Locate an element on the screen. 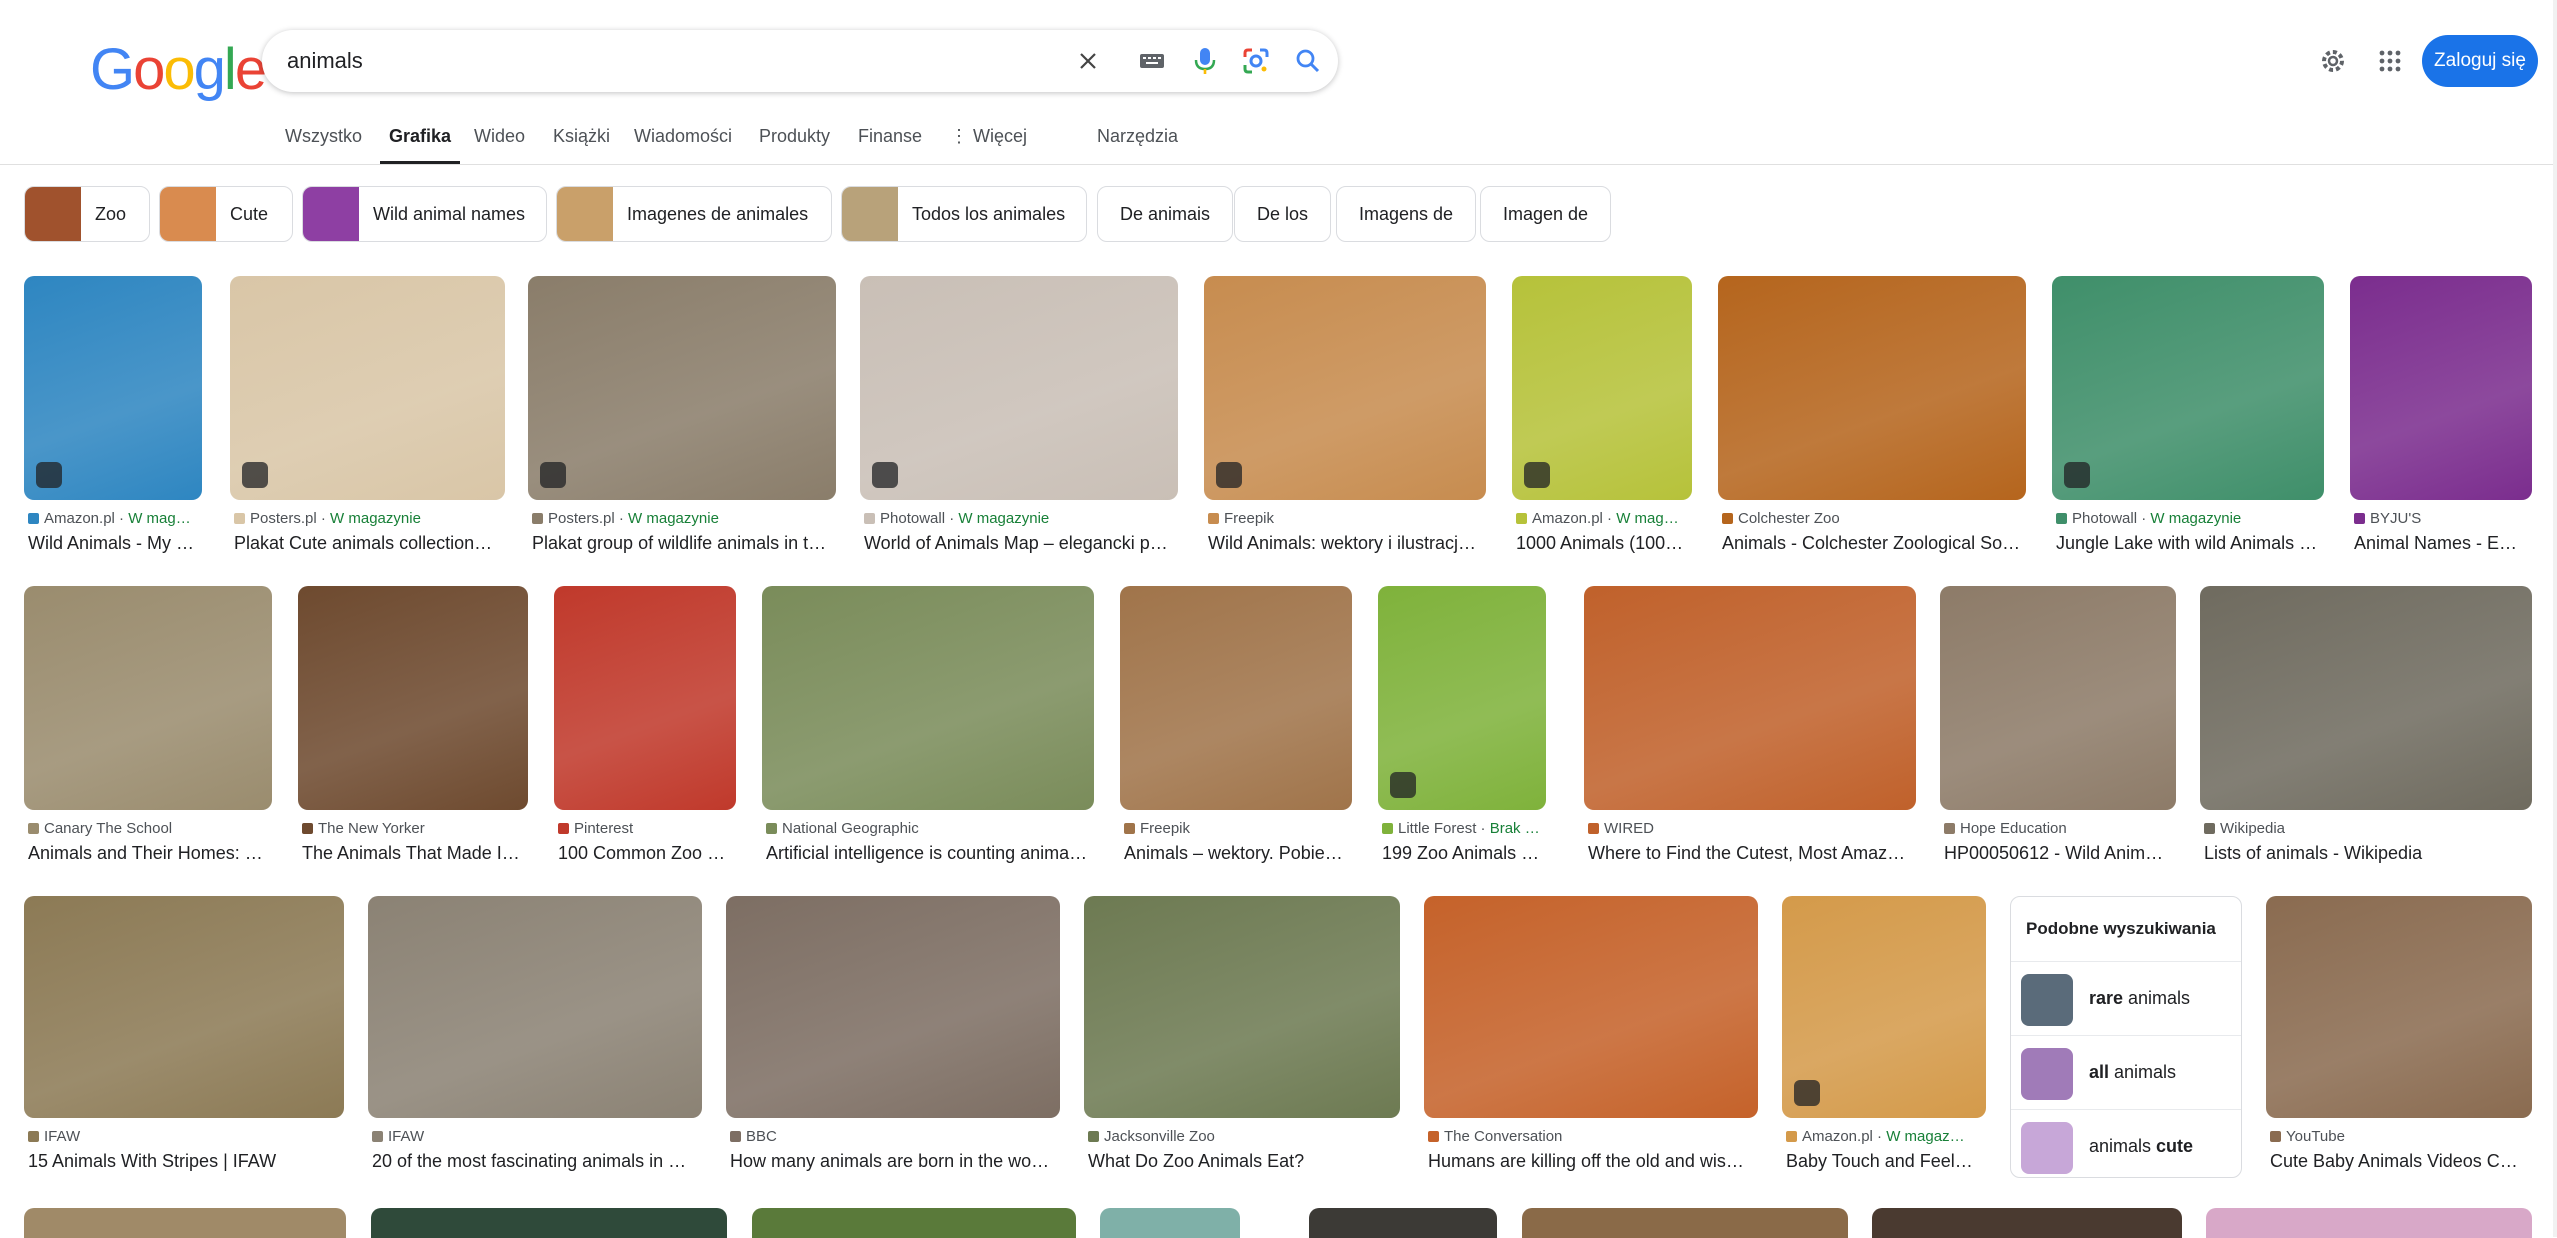  chip-de-los: De los is located at coordinates (1283, 214).